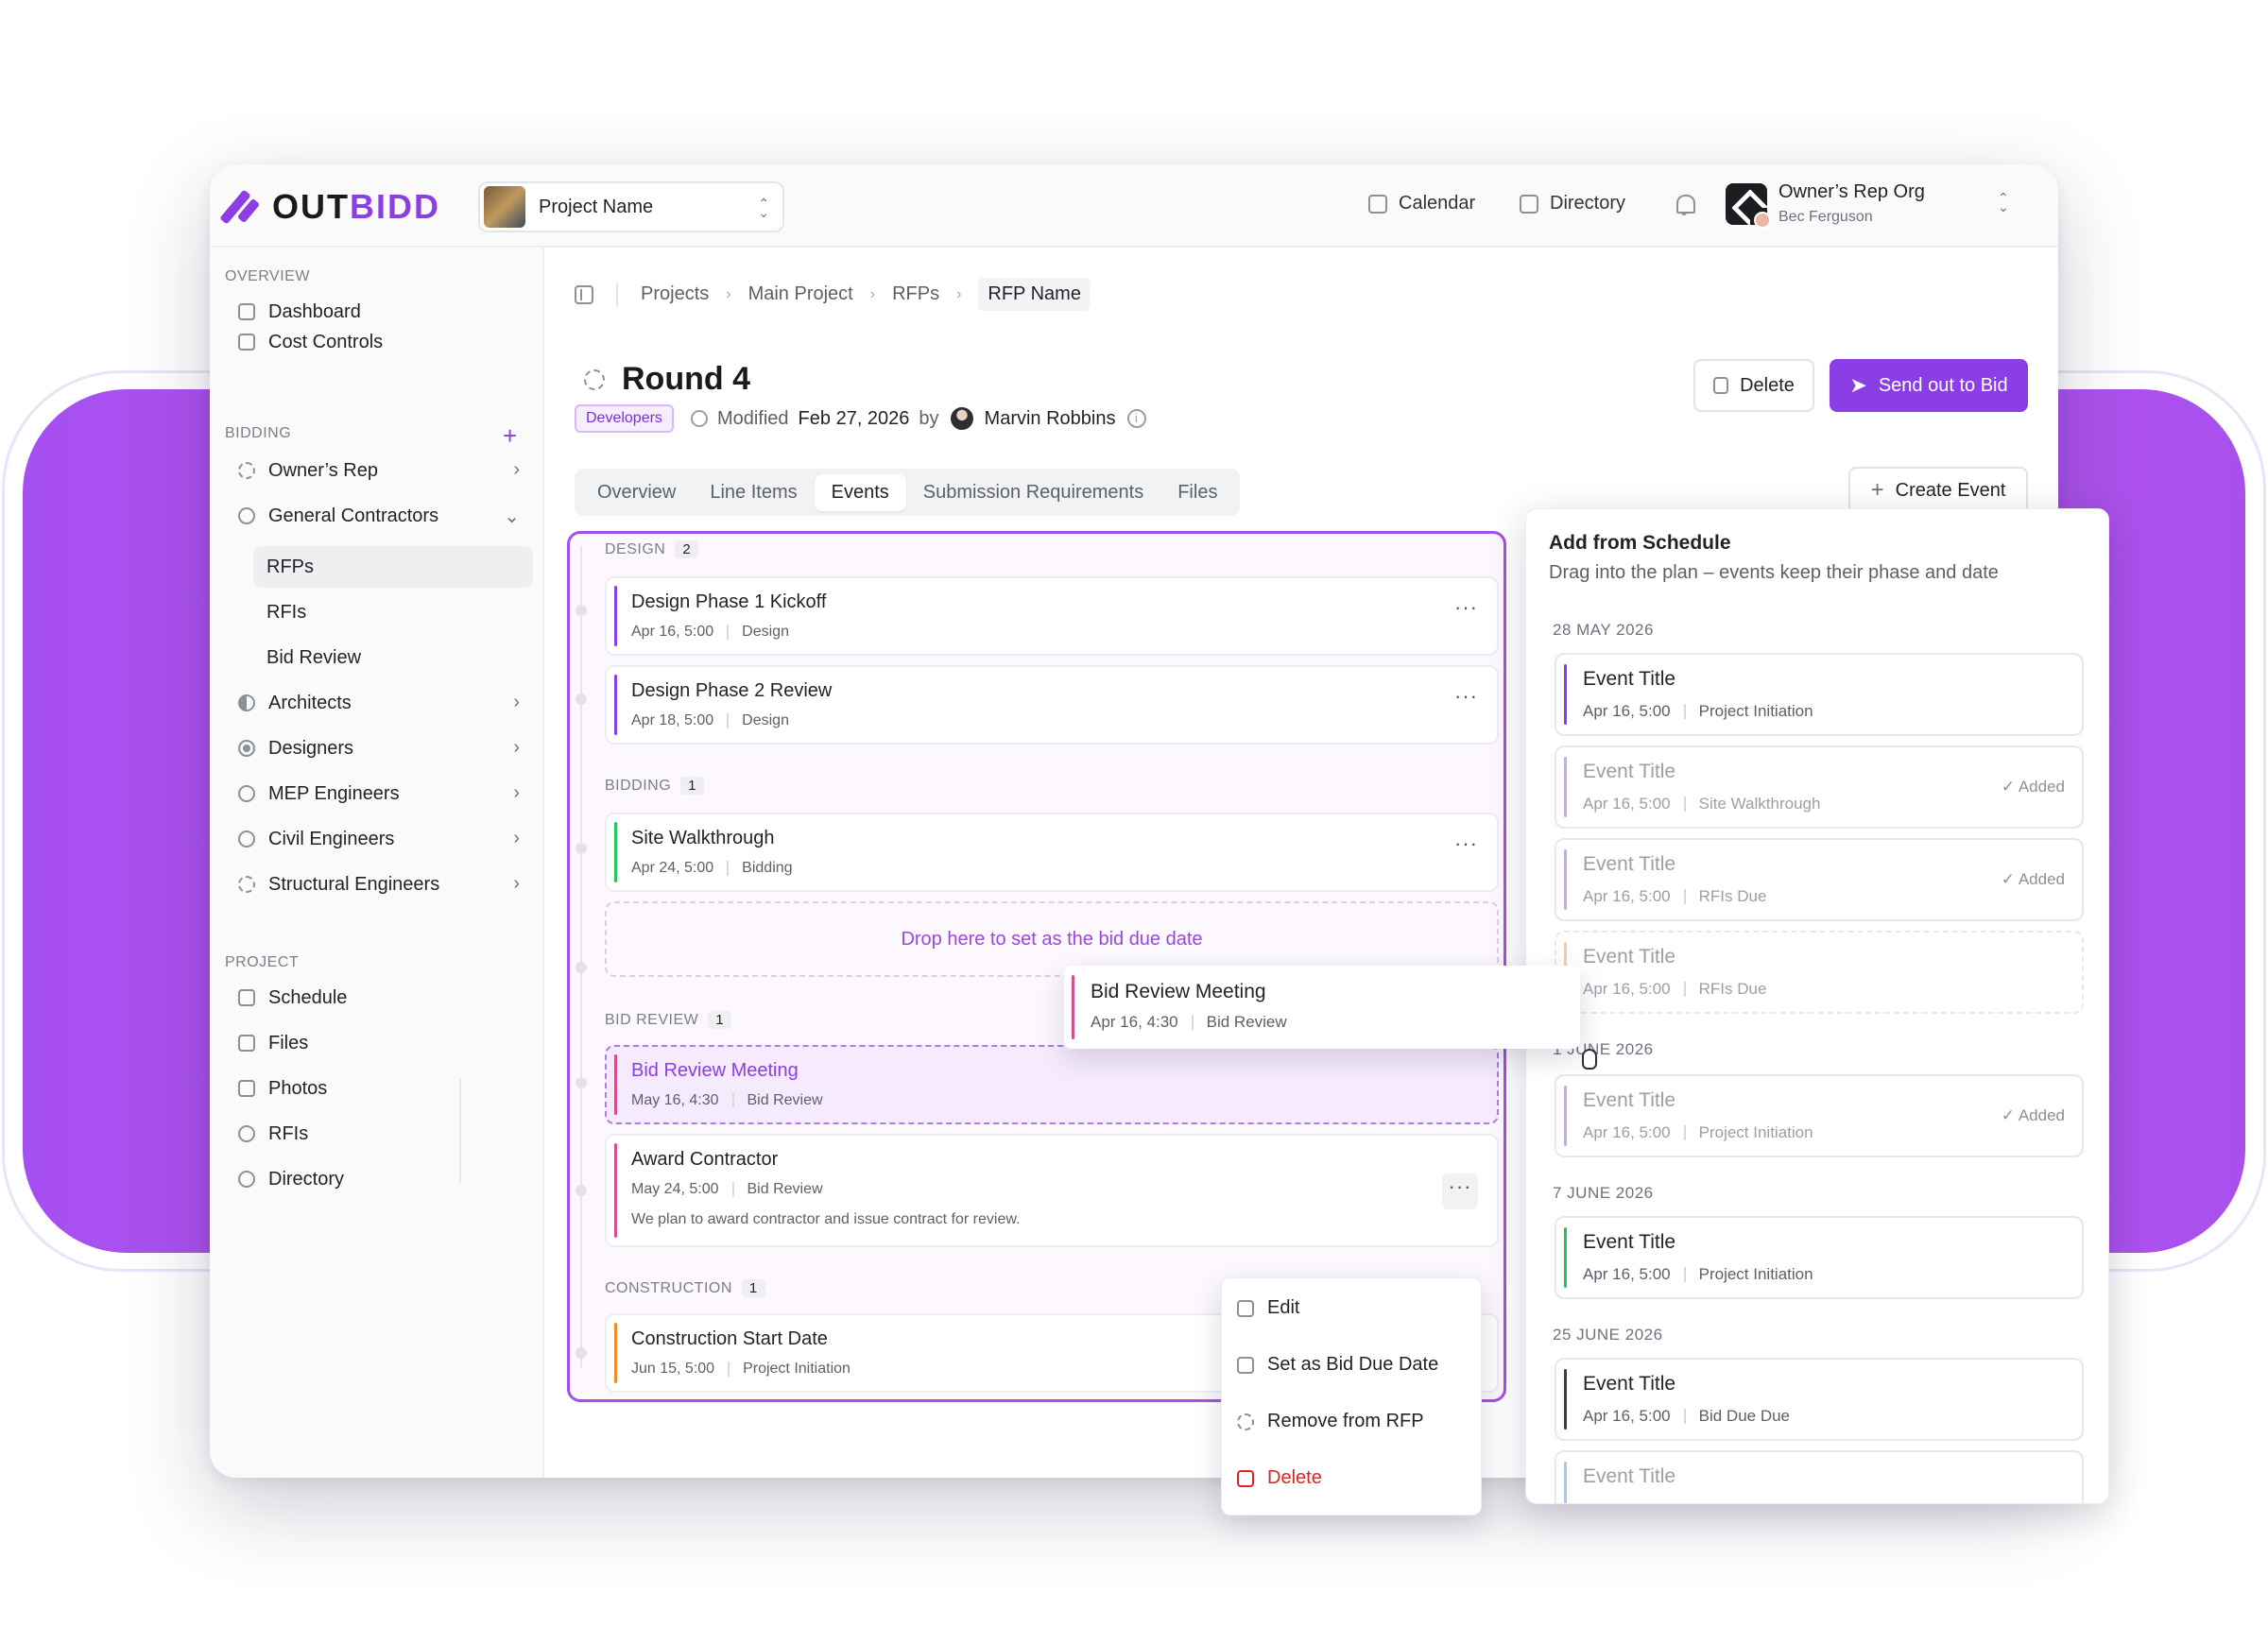  I want to click on calendar-label: Calendar, so click(1437, 203).